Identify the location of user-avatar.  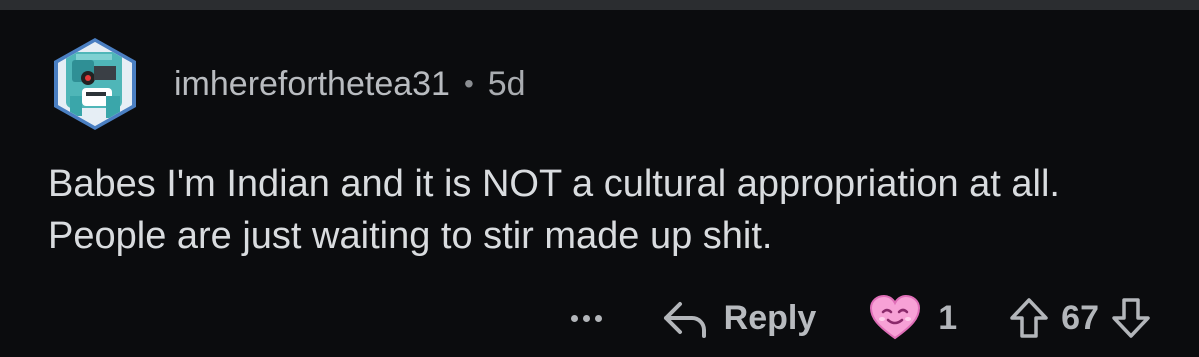
(95, 83).